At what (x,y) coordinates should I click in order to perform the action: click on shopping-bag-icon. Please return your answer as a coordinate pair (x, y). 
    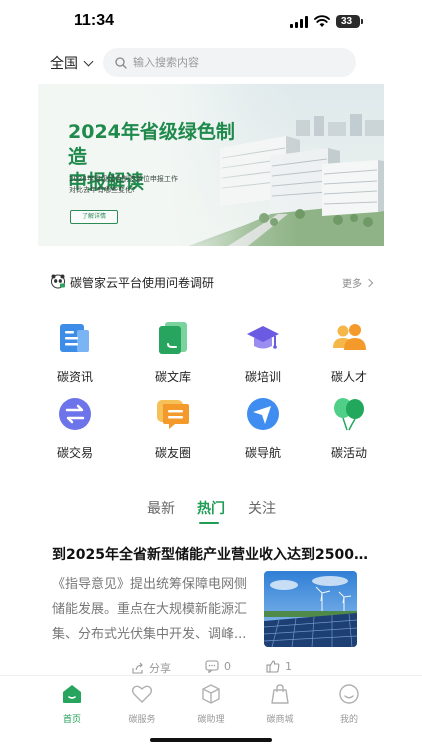
    Looking at the image, I should click on (280, 694).